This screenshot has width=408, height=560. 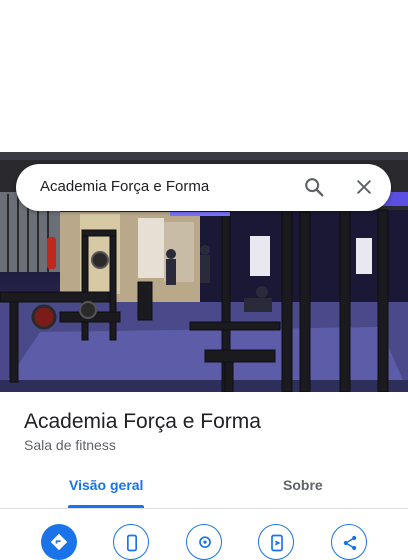 What do you see at coordinates (124, 186) in the screenshot?
I see `search-input: Academia Força e Forma` at bounding box center [124, 186].